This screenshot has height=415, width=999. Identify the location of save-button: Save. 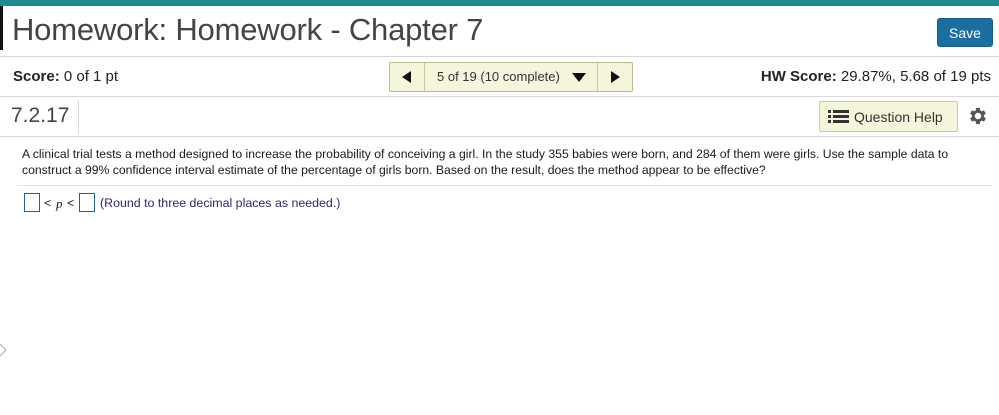
(965, 32).